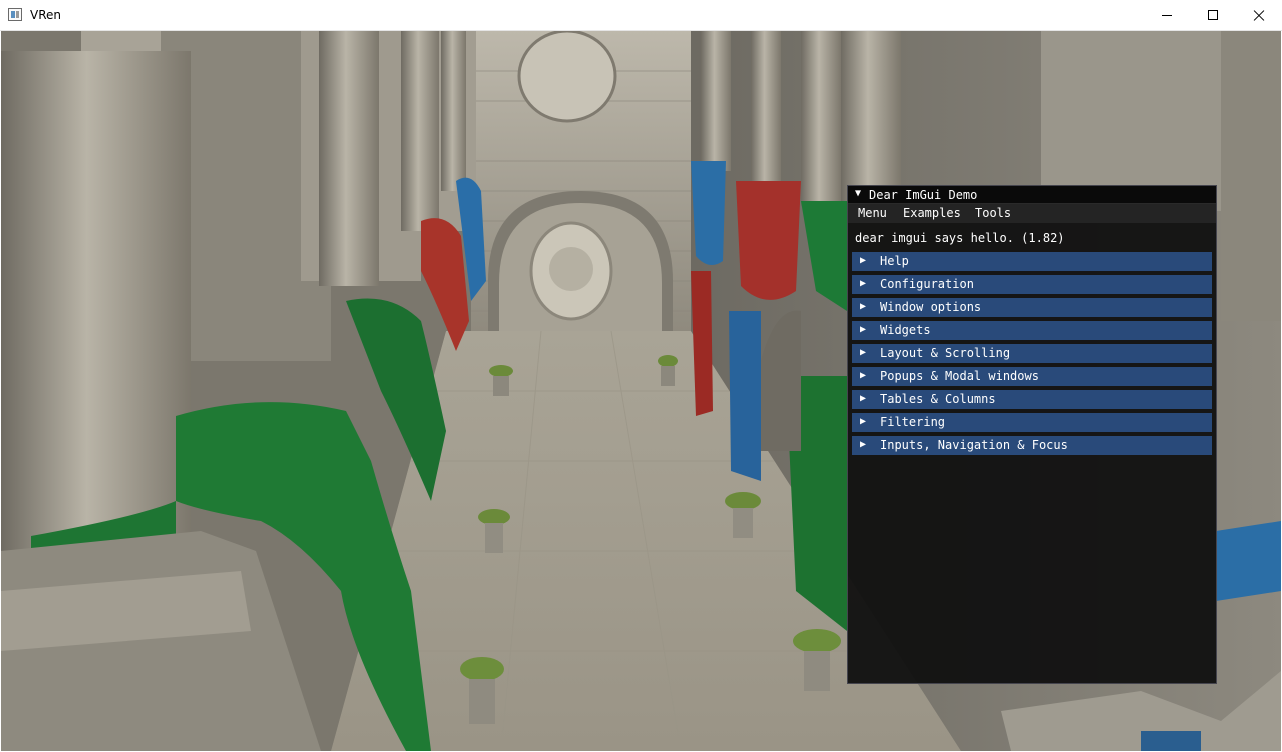 The width and height of the screenshot is (1282, 752). Describe the element at coordinates (932, 213) in the screenshot. I see `menu-item-examples: Examples` at that location.